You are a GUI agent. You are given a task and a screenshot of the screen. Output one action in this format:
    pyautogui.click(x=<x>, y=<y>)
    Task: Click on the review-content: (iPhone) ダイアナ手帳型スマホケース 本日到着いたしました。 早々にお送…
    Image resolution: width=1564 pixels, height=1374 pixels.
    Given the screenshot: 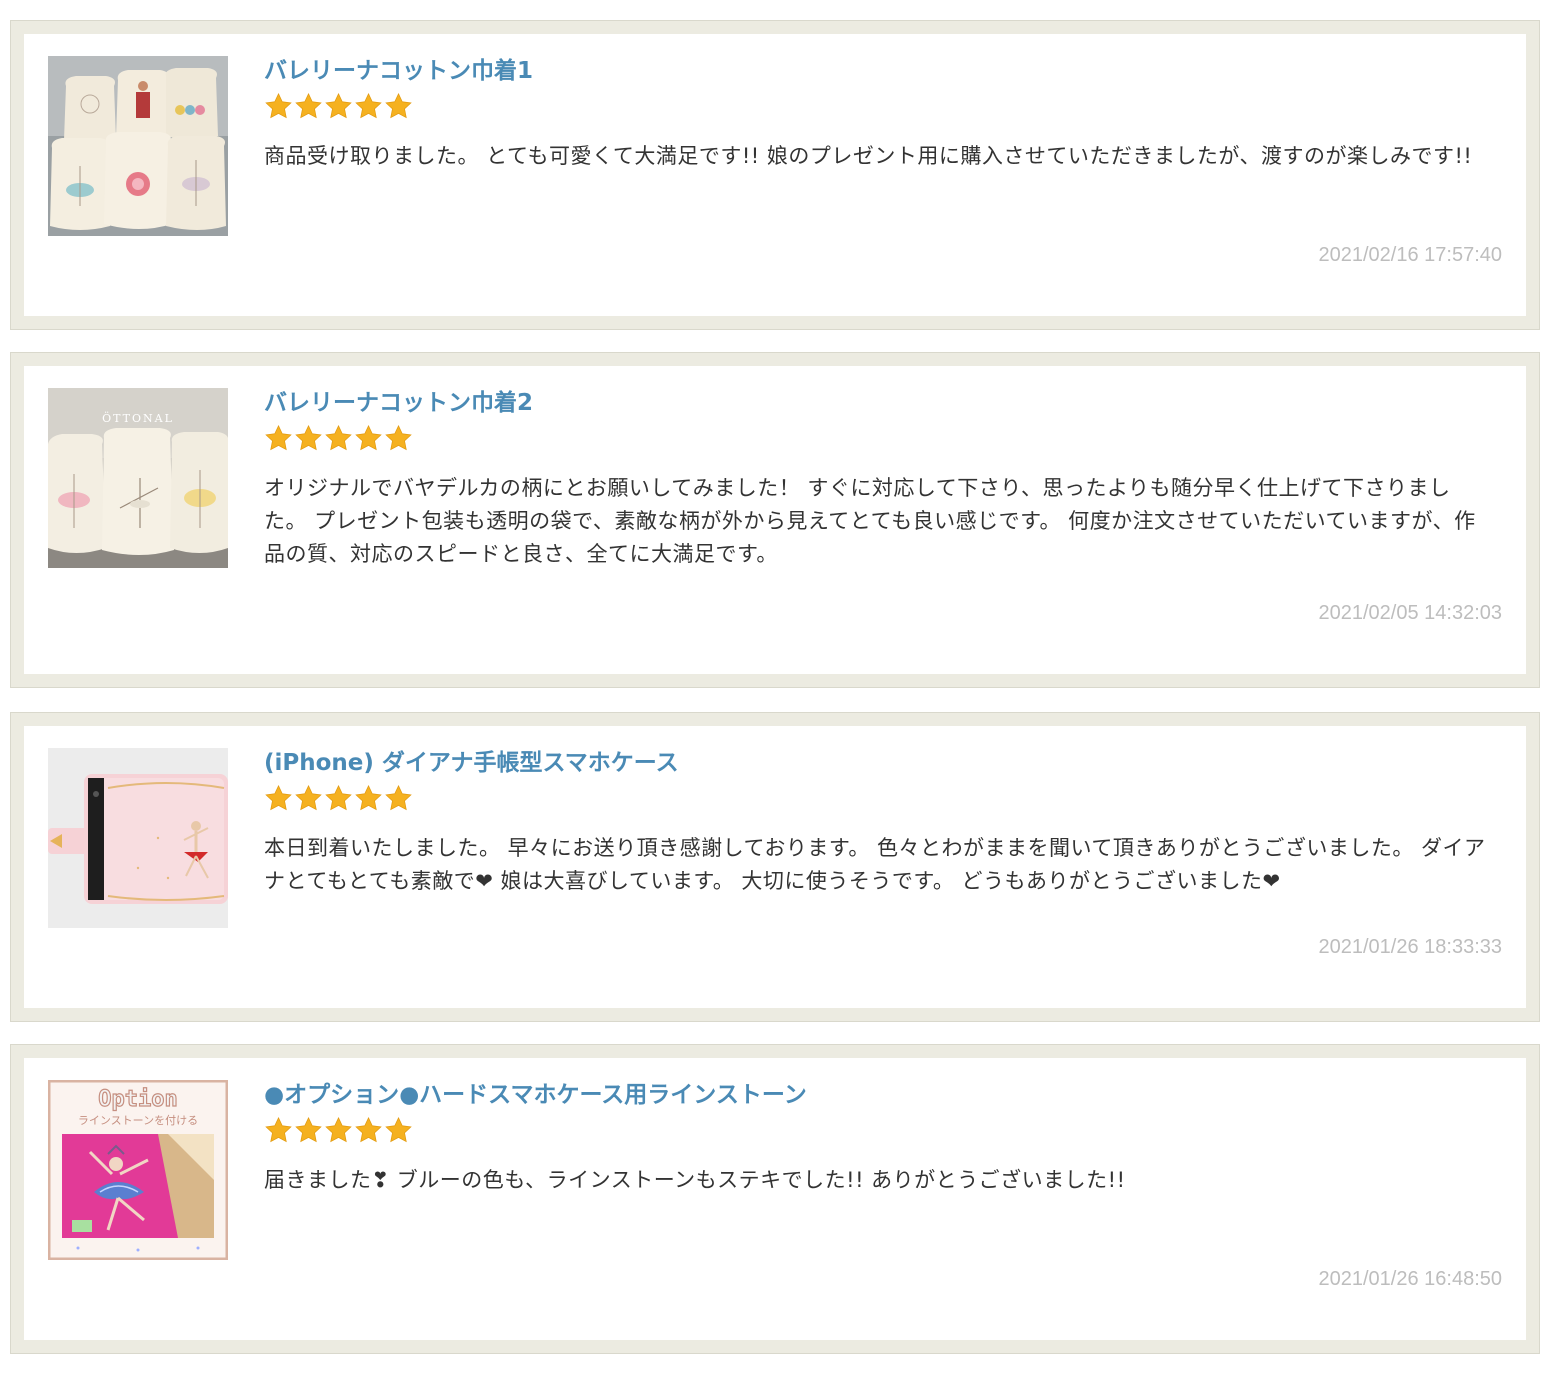 What is the action you would take?
    pyautogui.click(x=883, y=823)
    